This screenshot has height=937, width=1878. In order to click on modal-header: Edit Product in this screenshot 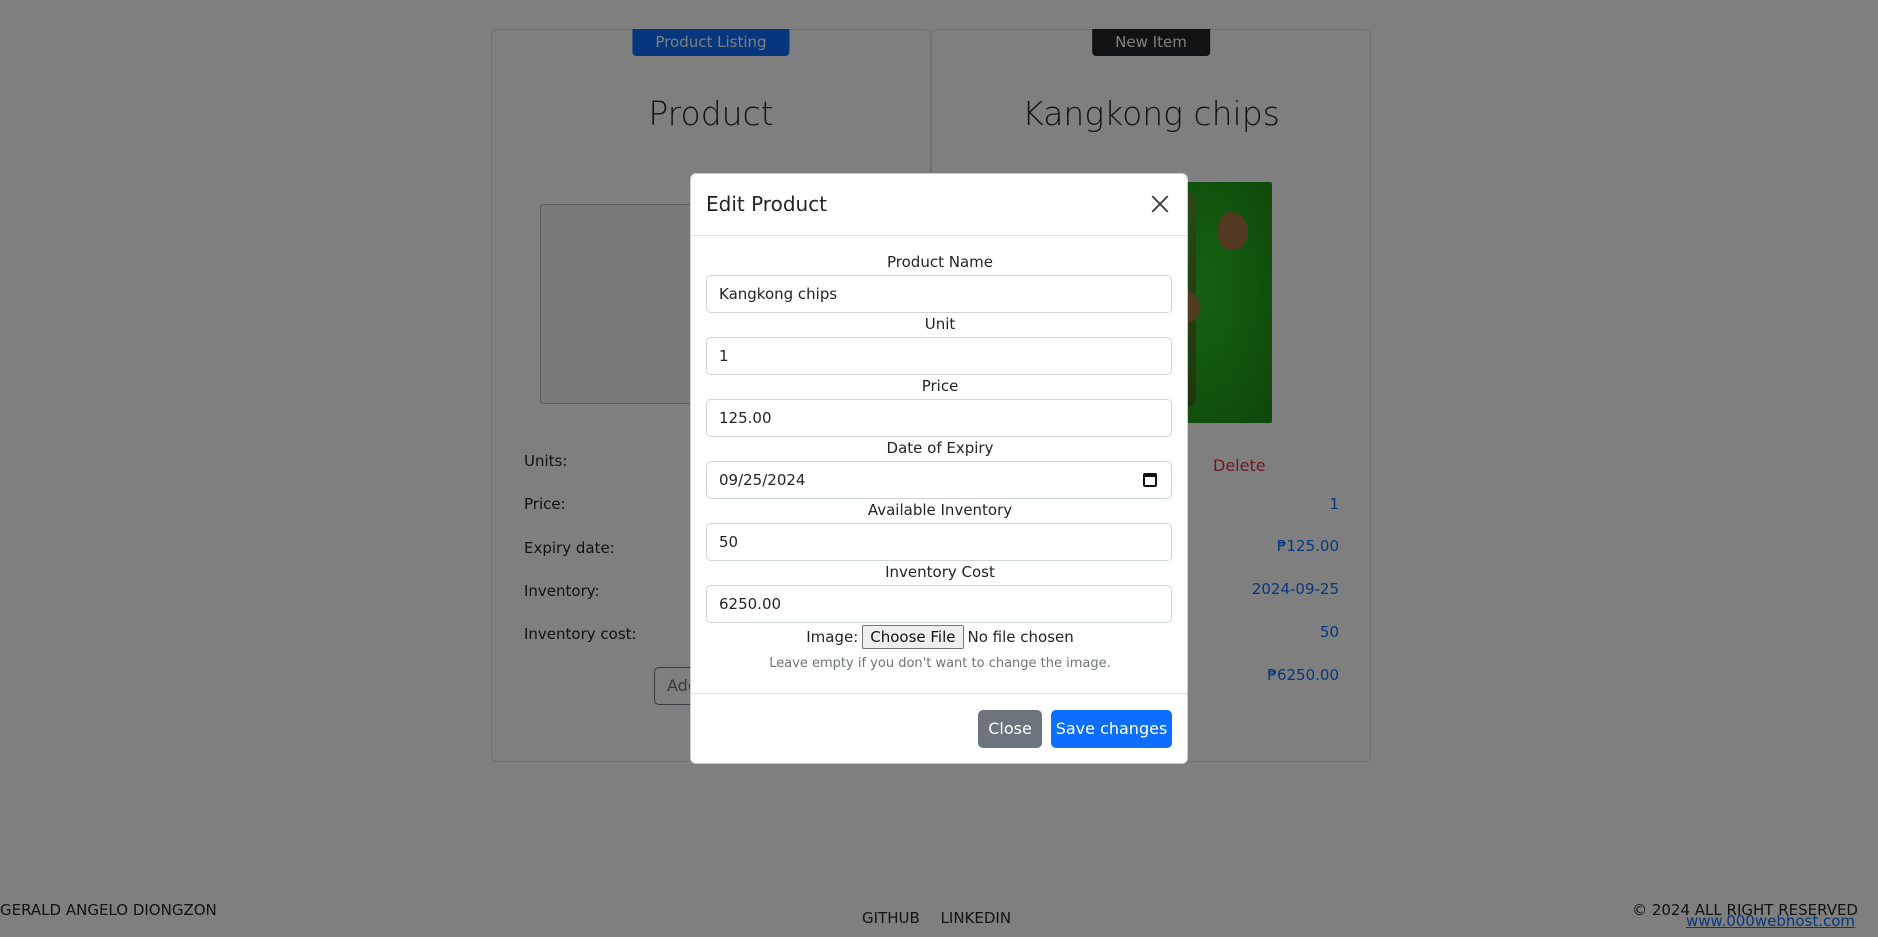, I will do `click(939, 205)`.